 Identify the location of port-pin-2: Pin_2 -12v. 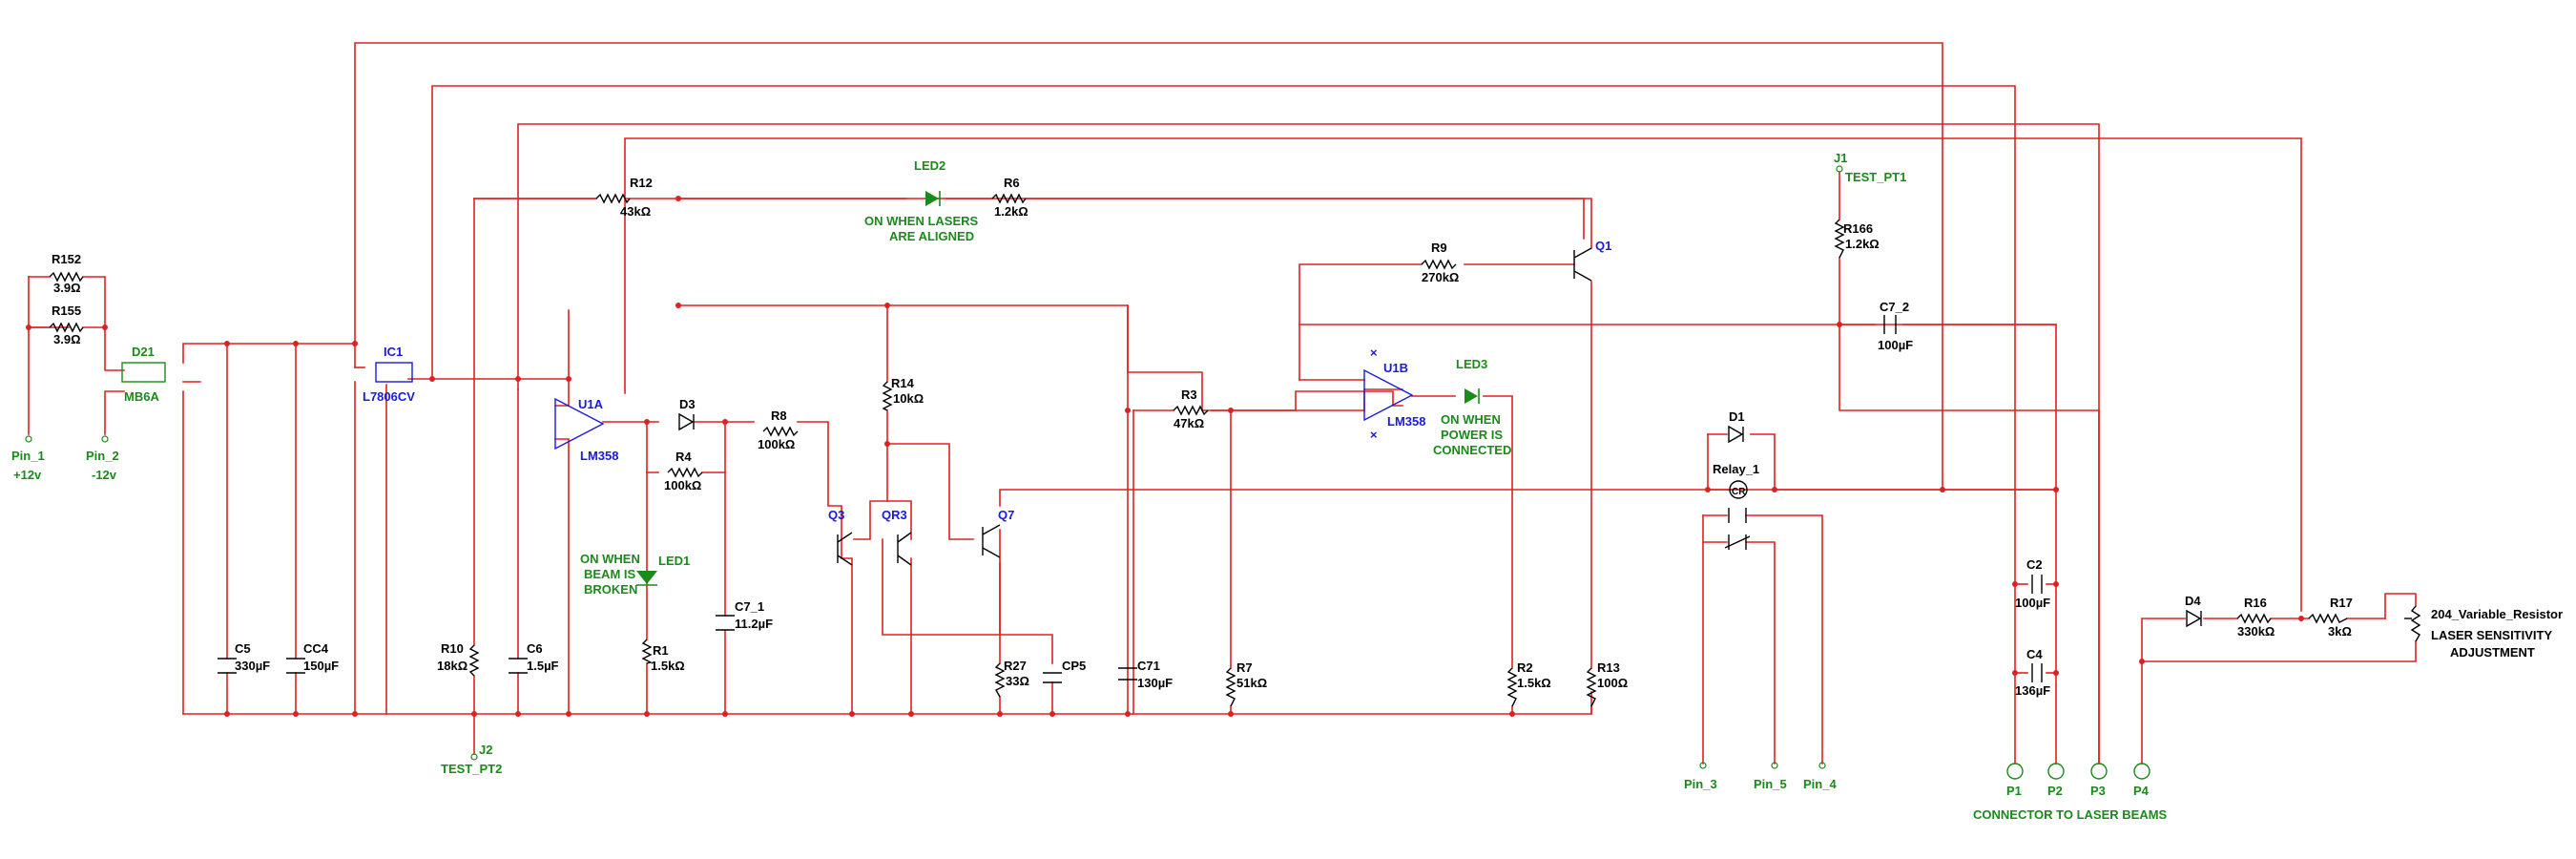
(102, 458).